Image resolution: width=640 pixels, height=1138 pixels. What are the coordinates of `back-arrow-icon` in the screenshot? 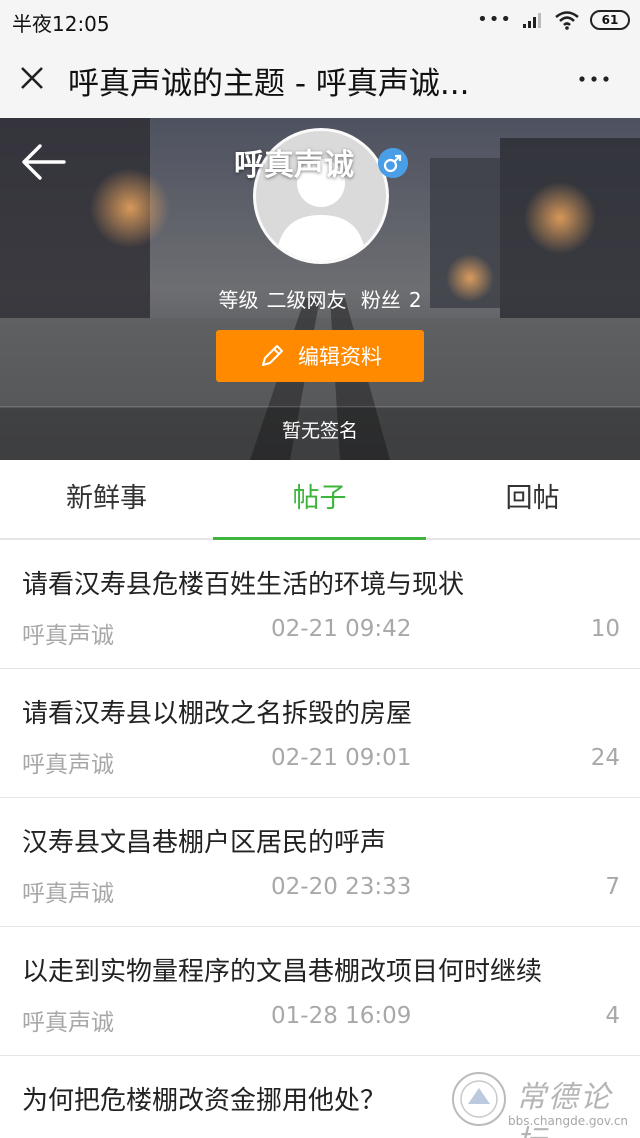 It's located at (44, 162).